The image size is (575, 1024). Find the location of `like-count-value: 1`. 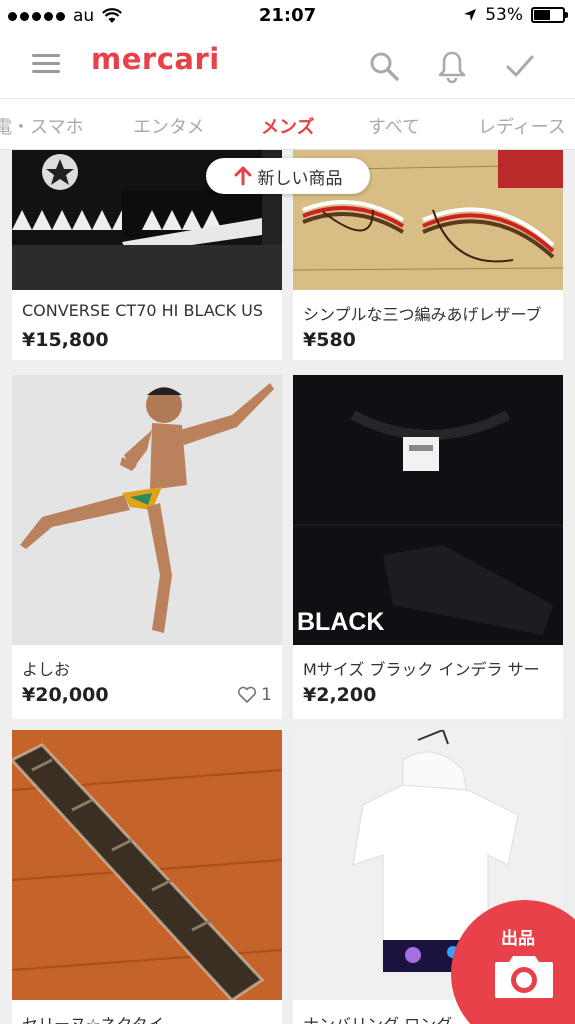

like-count-value: 1 is located at coordinates (266, 695).